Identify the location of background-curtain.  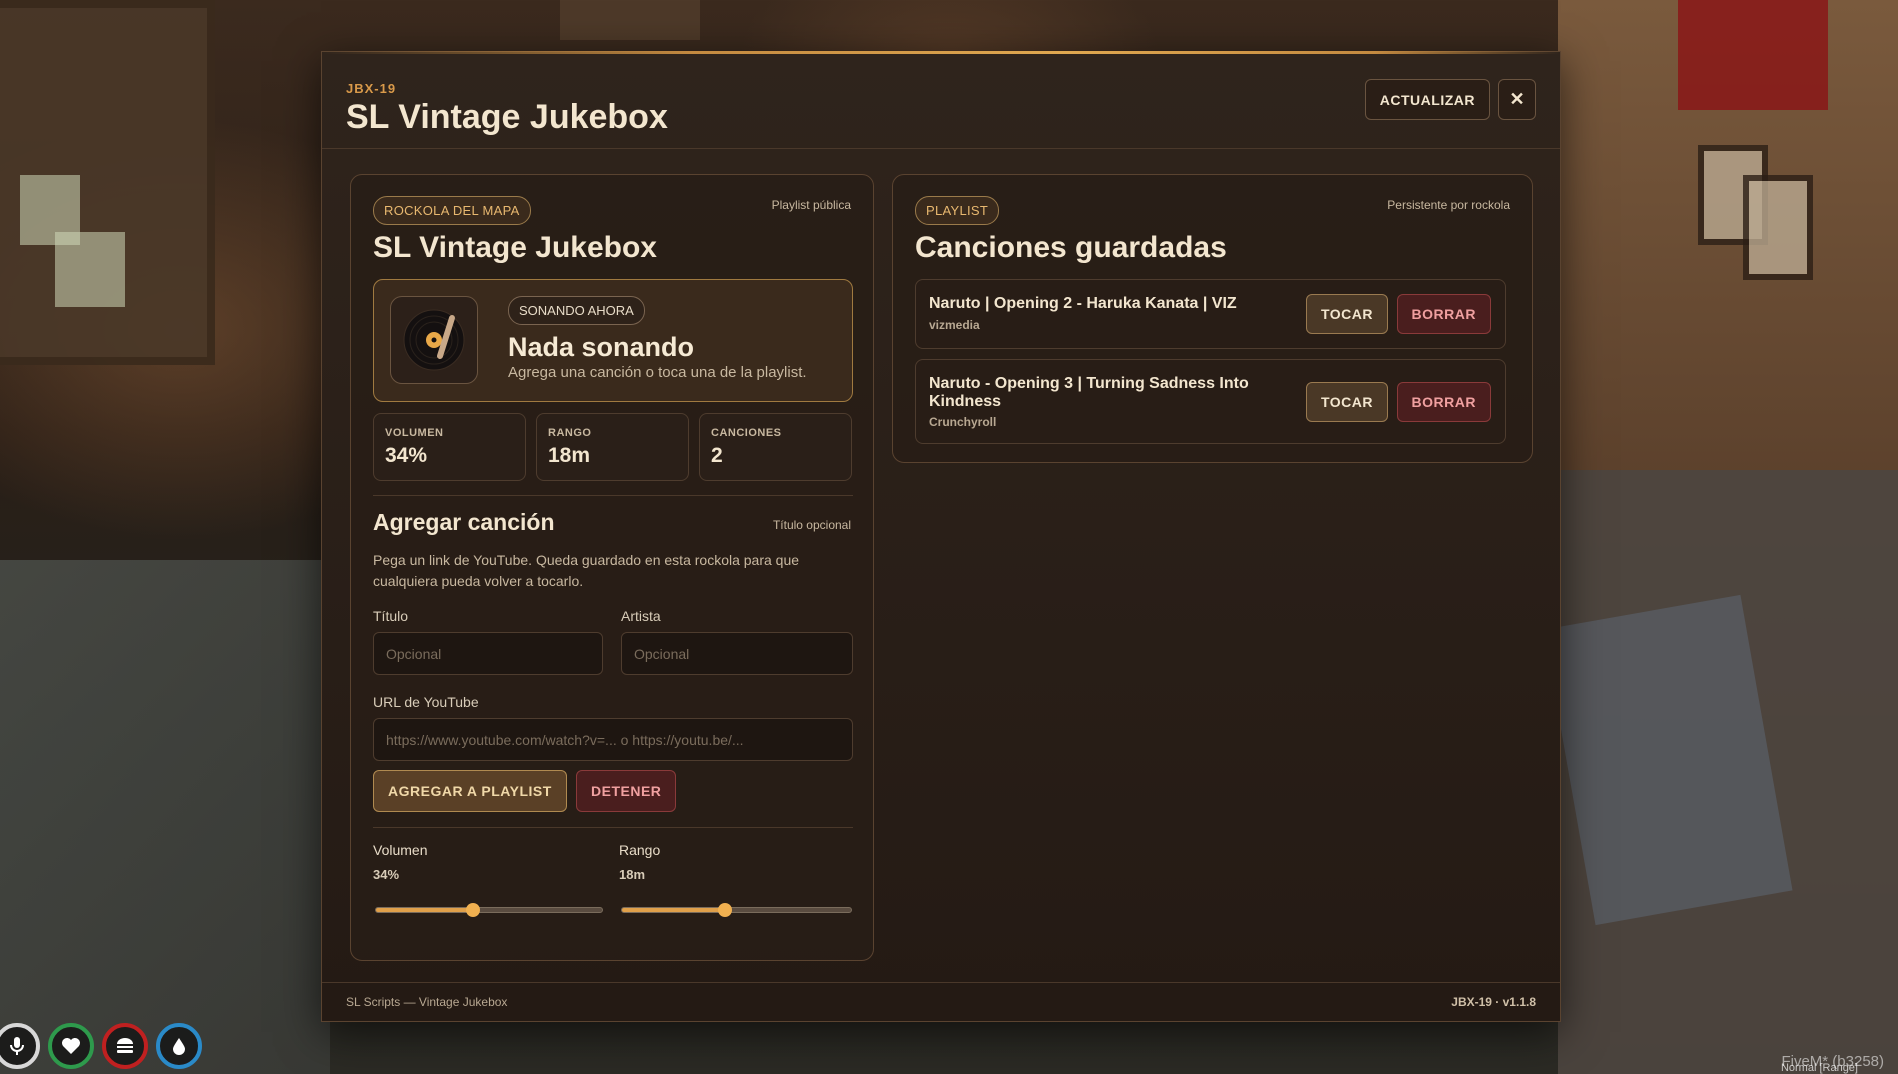
(1753, 55).